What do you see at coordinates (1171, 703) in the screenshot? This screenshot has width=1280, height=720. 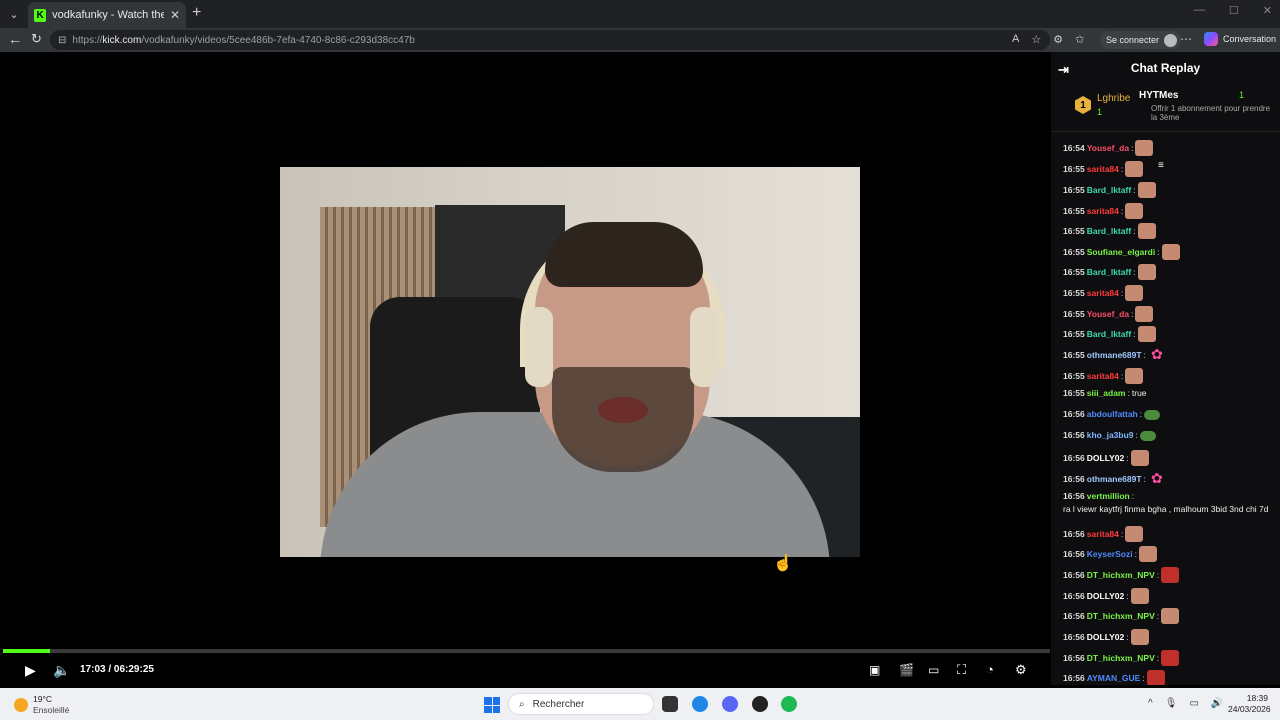 I see `microphone-icon: 🎙` at bounding box center [1171, 703].